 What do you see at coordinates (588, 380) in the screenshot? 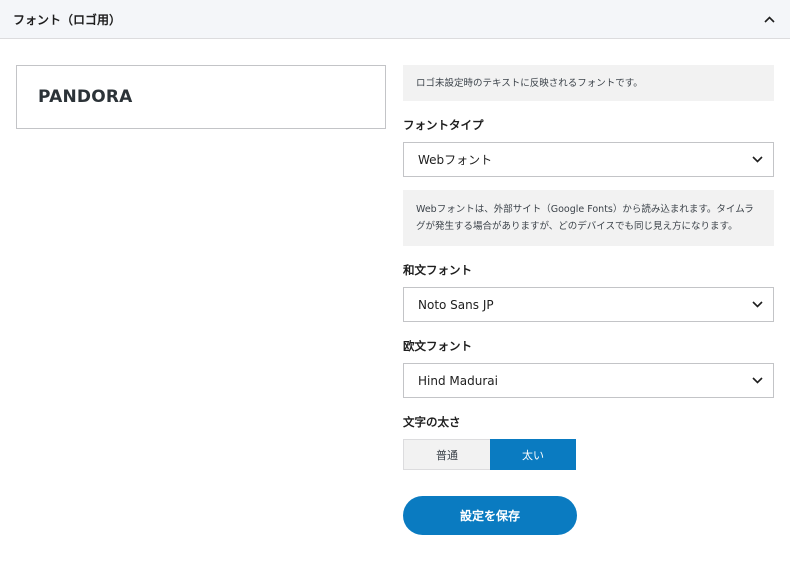
I see `western-font-select: Hind Madurai` at bounding box center [588, 380].